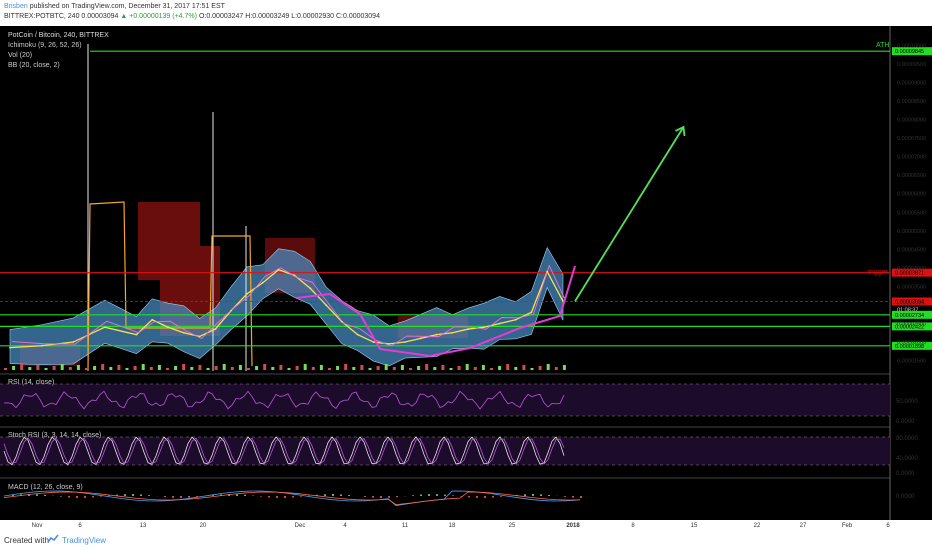  What do you see at coordinates (911, 287) in the screenshot?
I see `price-tick-label: 0.00003500` at bounding box center [911, 287].